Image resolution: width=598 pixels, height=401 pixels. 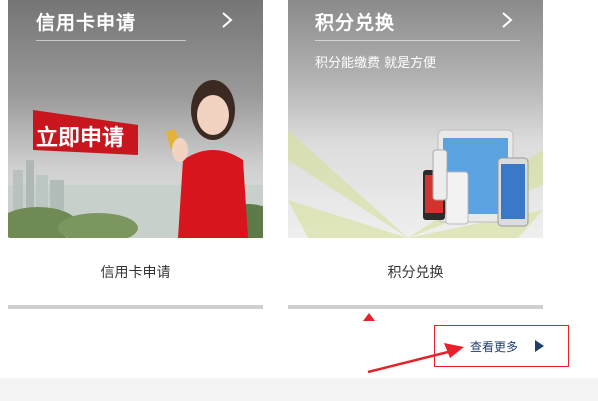 What do you see at coordinates (415, 358) in the screenshot?
I see `annotation-arrow-icon` at bounding box center [415, 358].